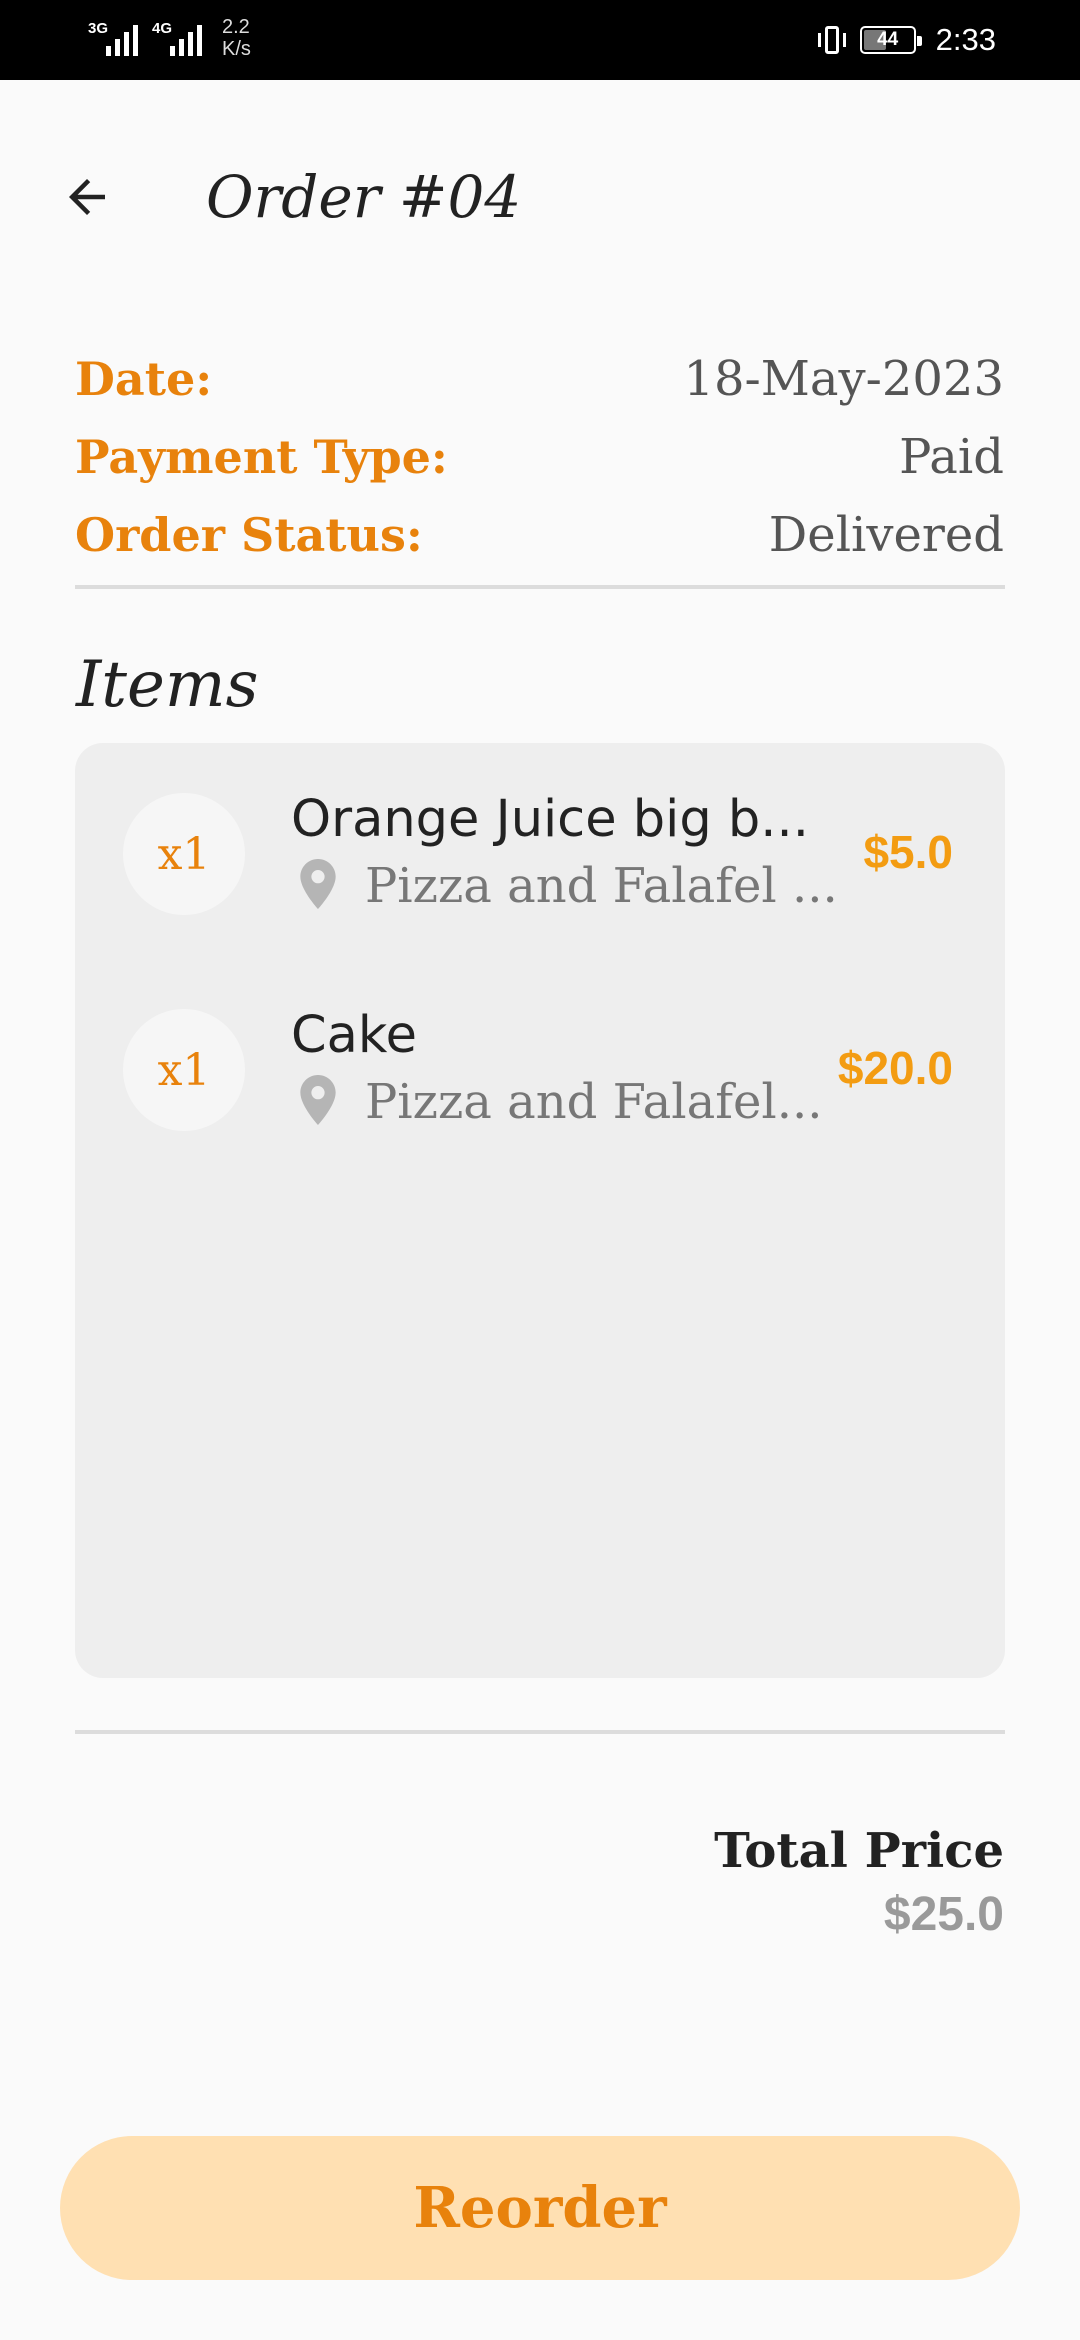 The width and height of the screenshot is (1080, 2340). I want to click on payment-type-label: Payment Type:, so click(261, 457).